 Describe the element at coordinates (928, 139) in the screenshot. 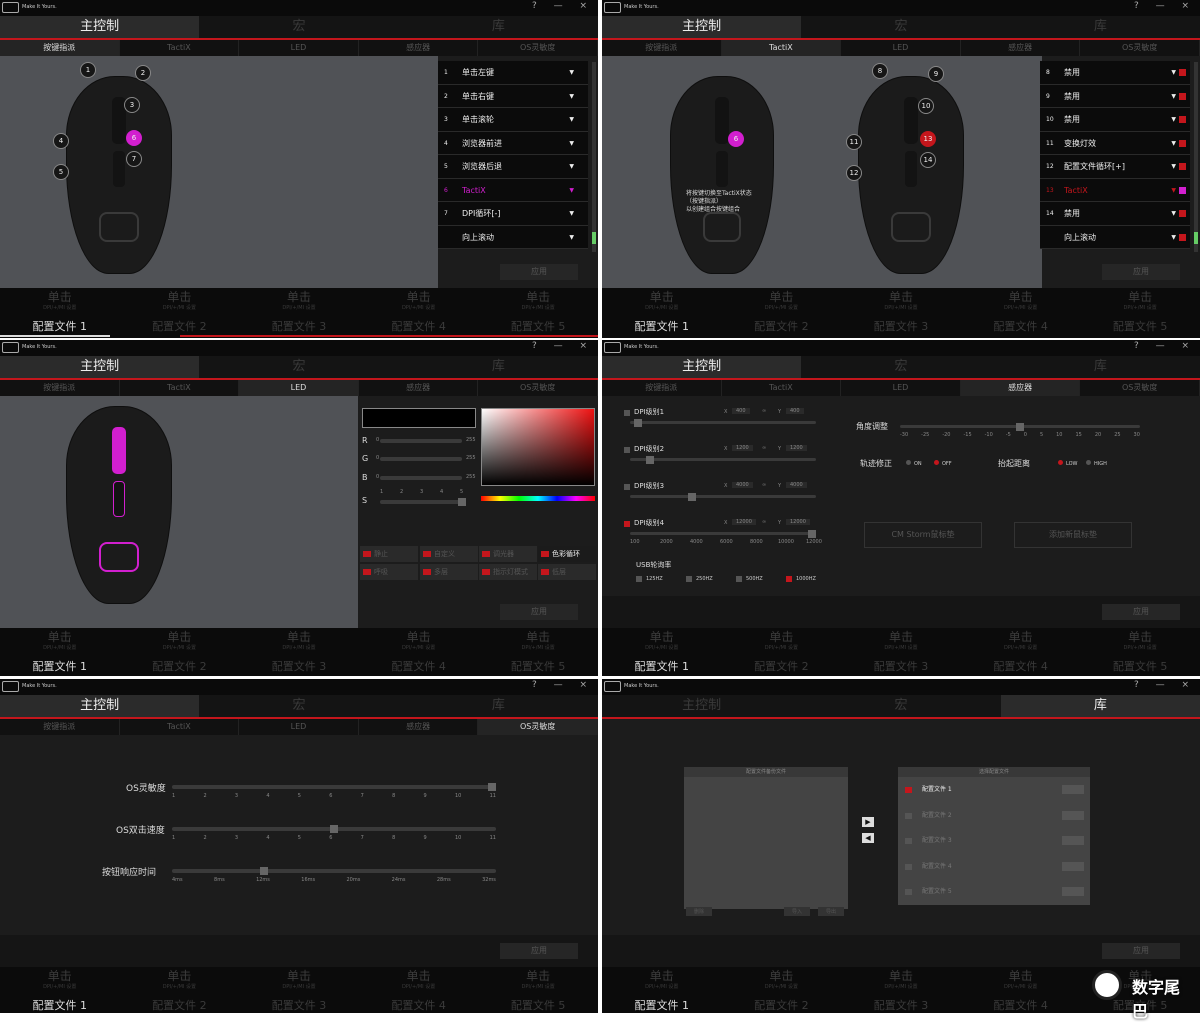

I see `callout-13: 13` at that location.